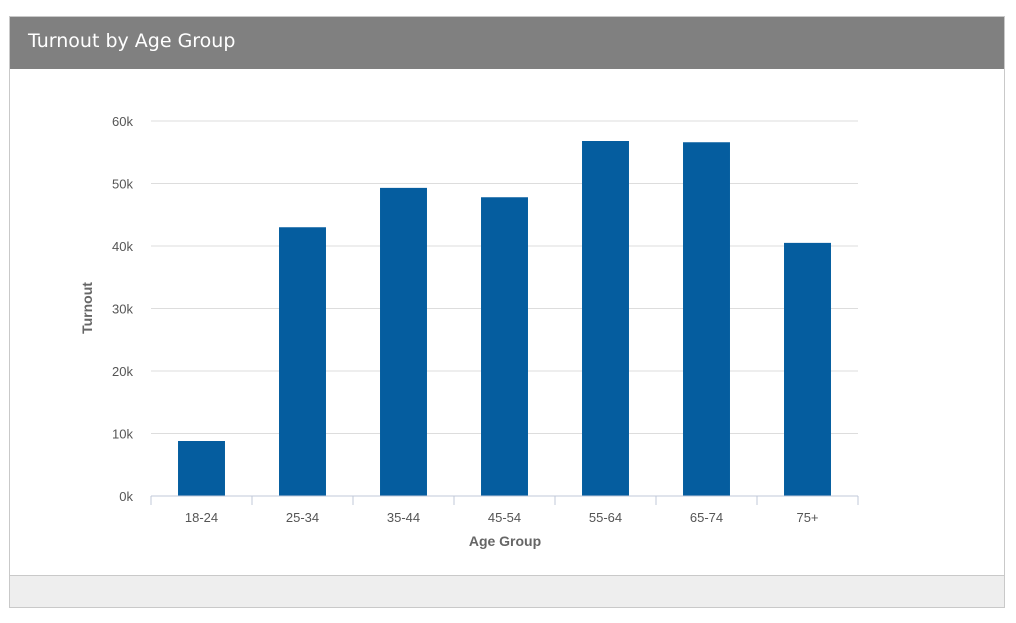 The height and width of the screenshot is (623, 1016). I want to click on y-tick-label: 0k, so click(126, 496).